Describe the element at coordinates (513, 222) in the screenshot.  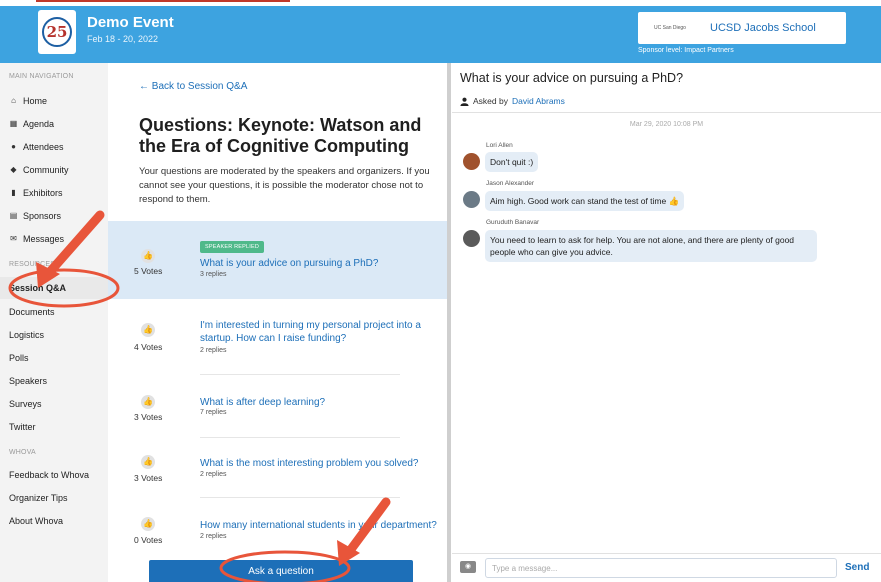
I see `message-author: Guruduth Banavar` at that location.